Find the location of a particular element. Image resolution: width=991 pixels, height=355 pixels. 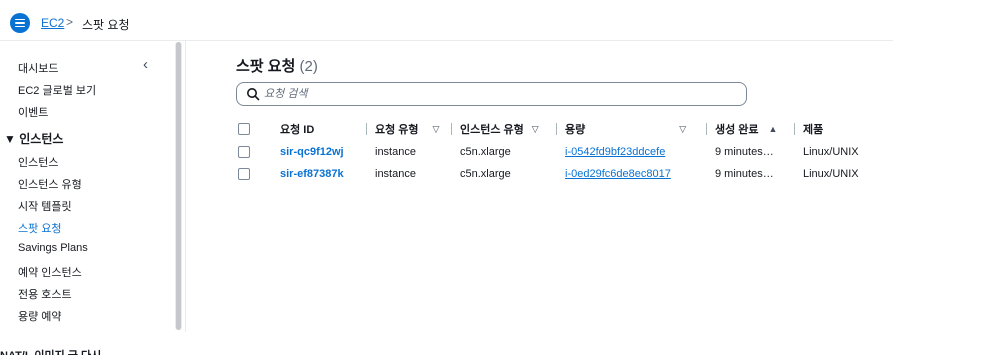

breadcrumb-ec2-link: EC2 is located at coordinates (52, 23).